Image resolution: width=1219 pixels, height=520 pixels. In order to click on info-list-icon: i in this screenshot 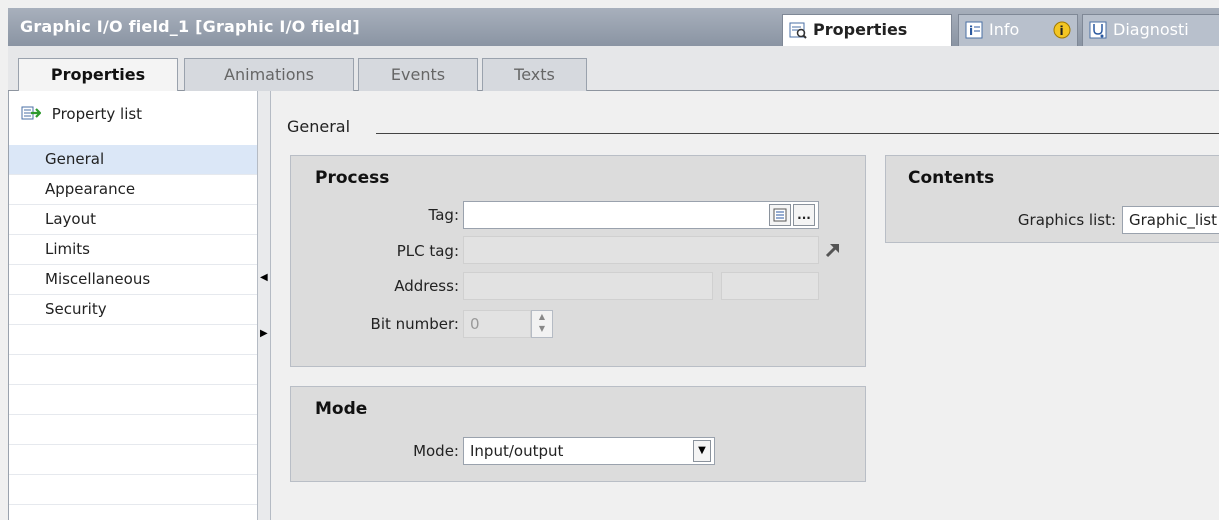, I will do `click(974, 30)`.